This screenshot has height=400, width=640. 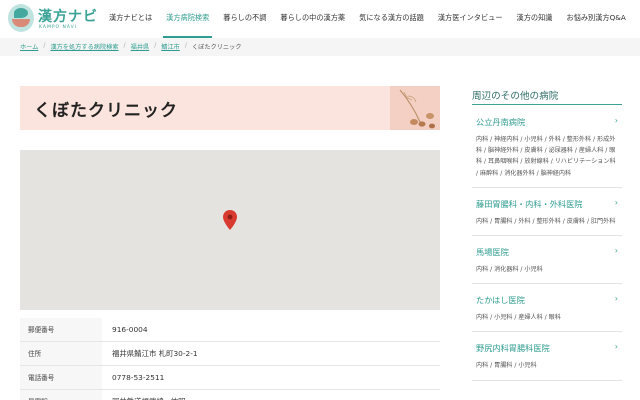 I want to click on nav-item-kampo-in-life: 暮らしの中の漢方薬, so click(x=312, y=19).